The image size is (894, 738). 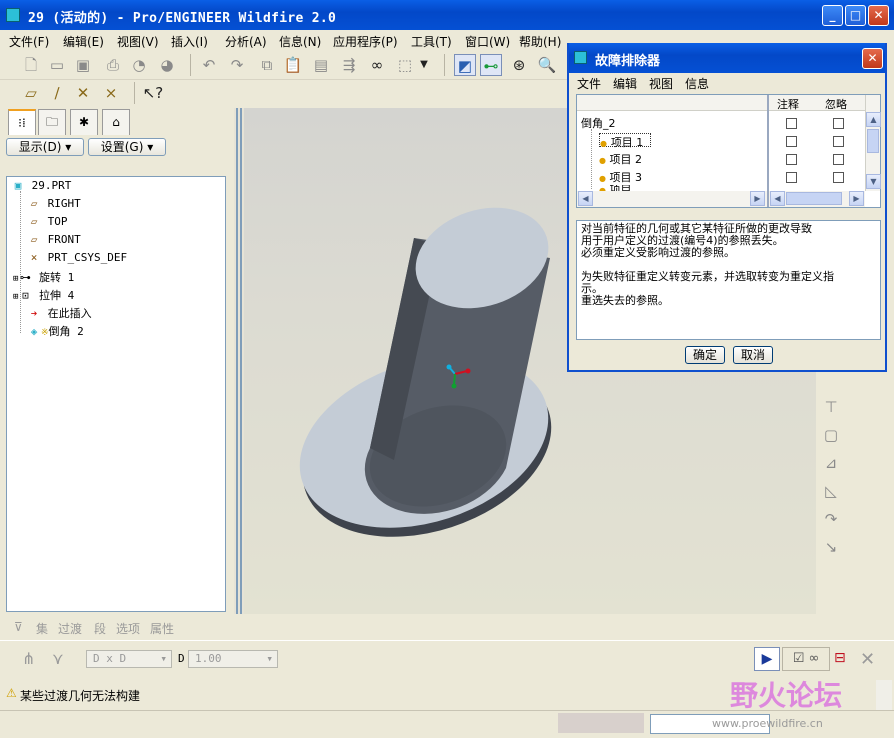 I want to click on tree-item: ▱ TOP, so click(x=47, y=224).